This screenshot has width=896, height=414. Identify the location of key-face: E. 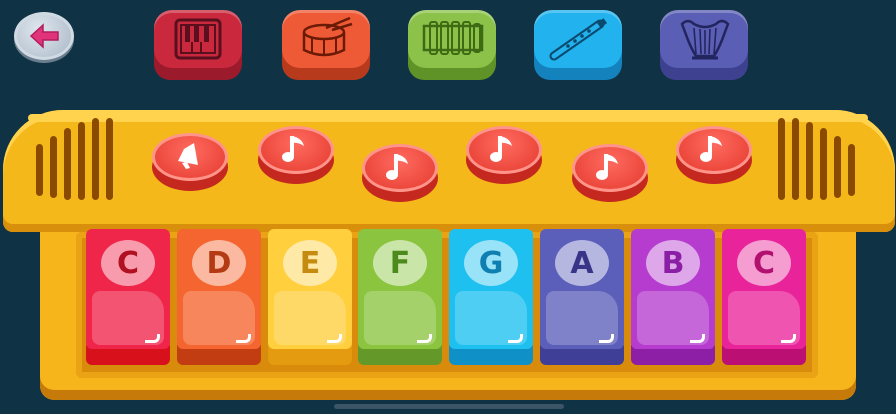
(310, 289).